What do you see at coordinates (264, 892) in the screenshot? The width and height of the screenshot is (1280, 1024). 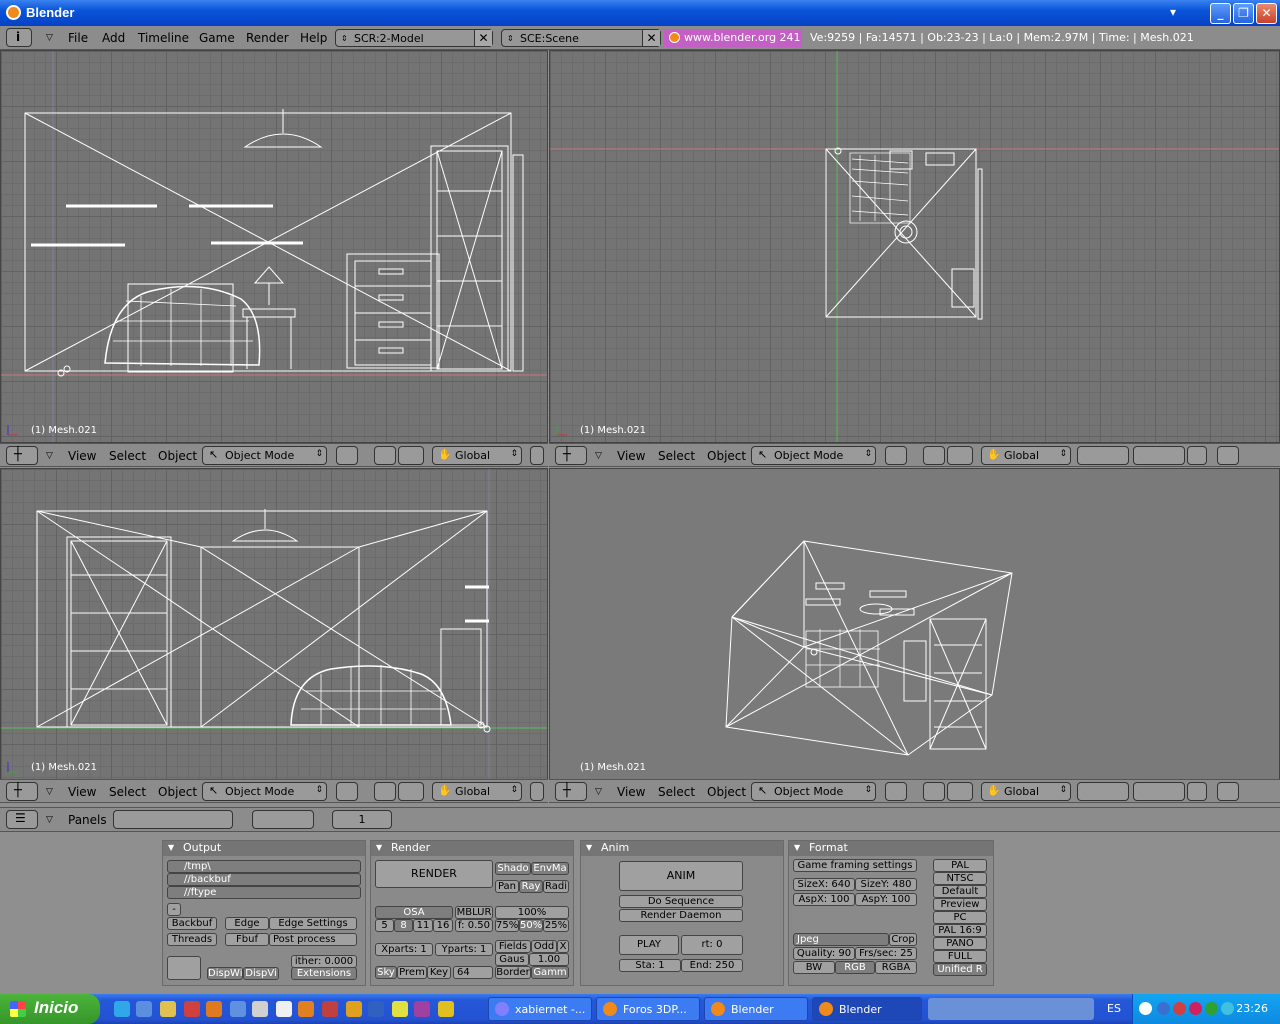 I see `ftype-path-field: //ftype` at bounding box center [264, 892].